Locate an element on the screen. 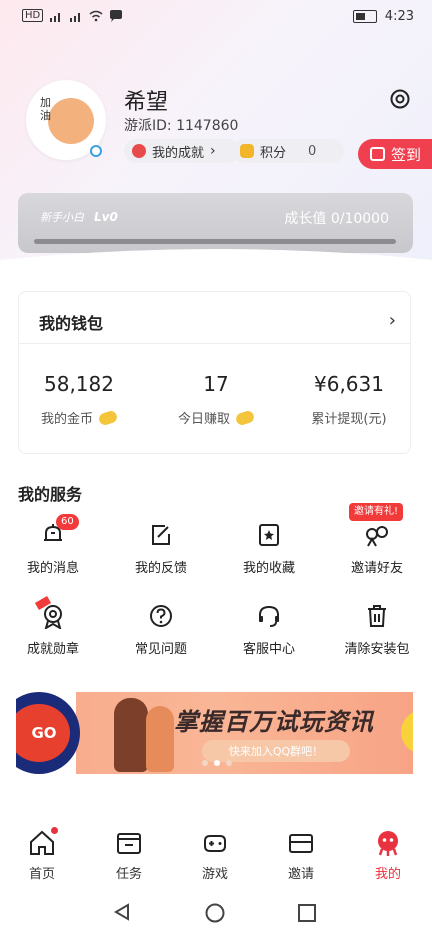 The image size is (432, 928). tab-games: 游戏 is located at coordinates (215, 855).